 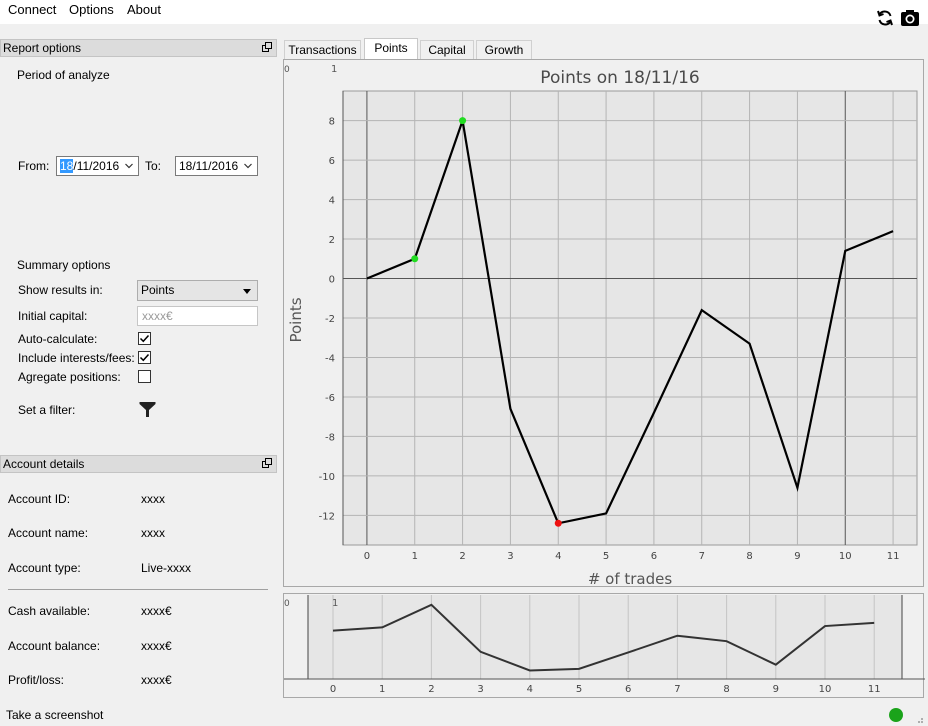 I want to click on overview-chart: 0 1 2 3 4 5 6 7 8 9 10 11 0 1, so click(x=604, y=645).